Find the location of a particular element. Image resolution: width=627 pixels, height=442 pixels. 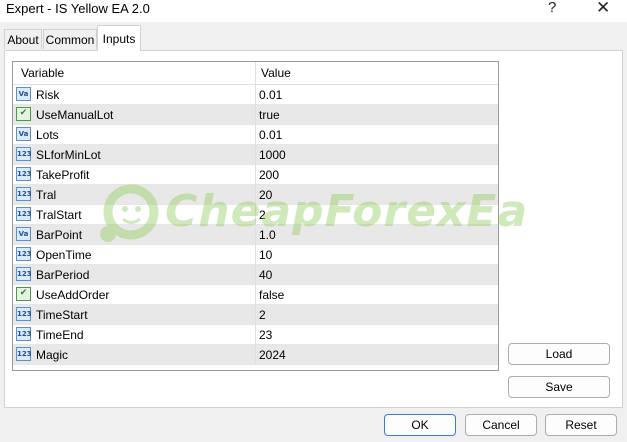

save-button: Save is located at coordinates (559, 387).